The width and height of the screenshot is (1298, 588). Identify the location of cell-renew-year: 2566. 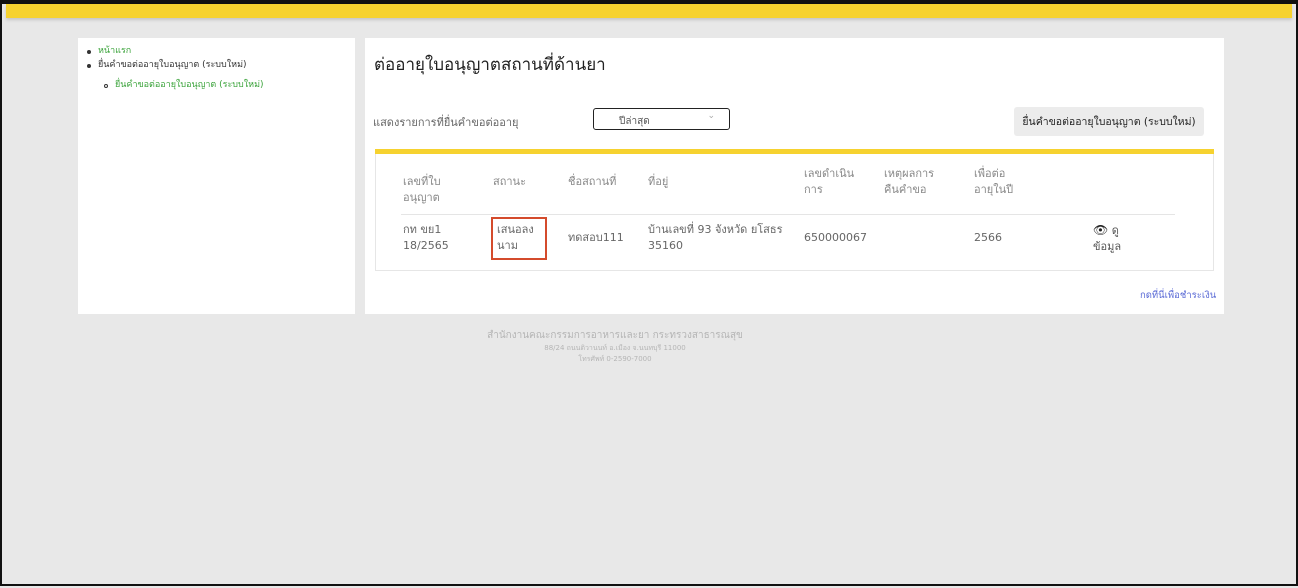
(988, 237).